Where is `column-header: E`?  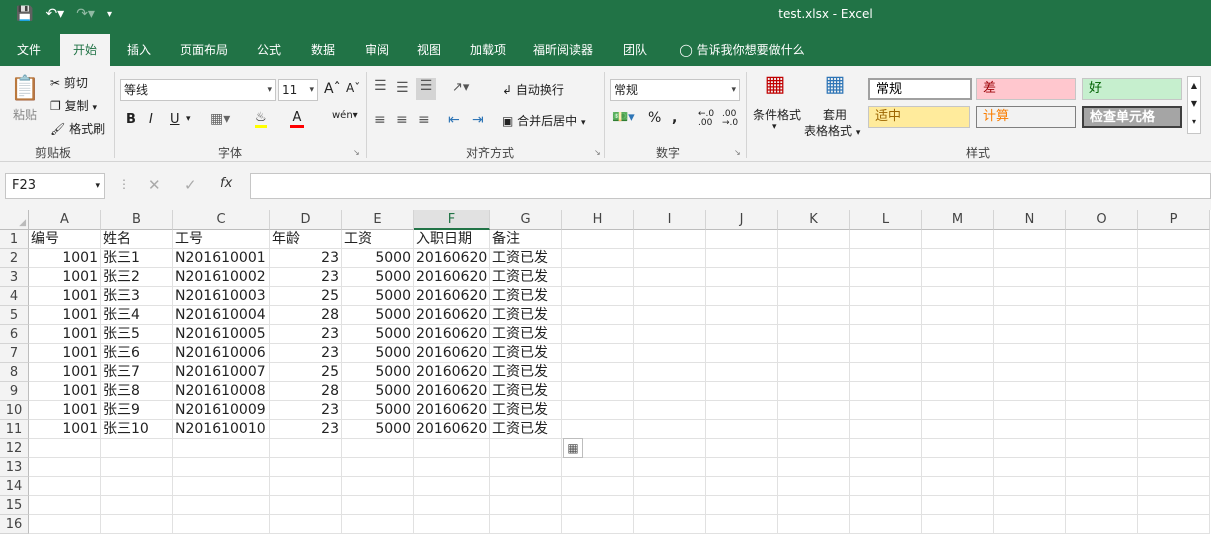 column-header: E is located at coordinates (378, 220).